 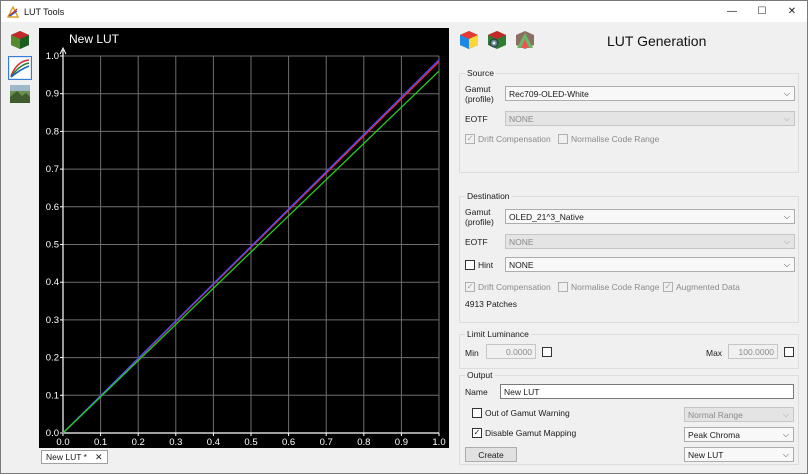 What do you see at coordinates (563, 287) in the screenshot?
I see `dest-normalise-checkbox` at bounding box center [563, 287].